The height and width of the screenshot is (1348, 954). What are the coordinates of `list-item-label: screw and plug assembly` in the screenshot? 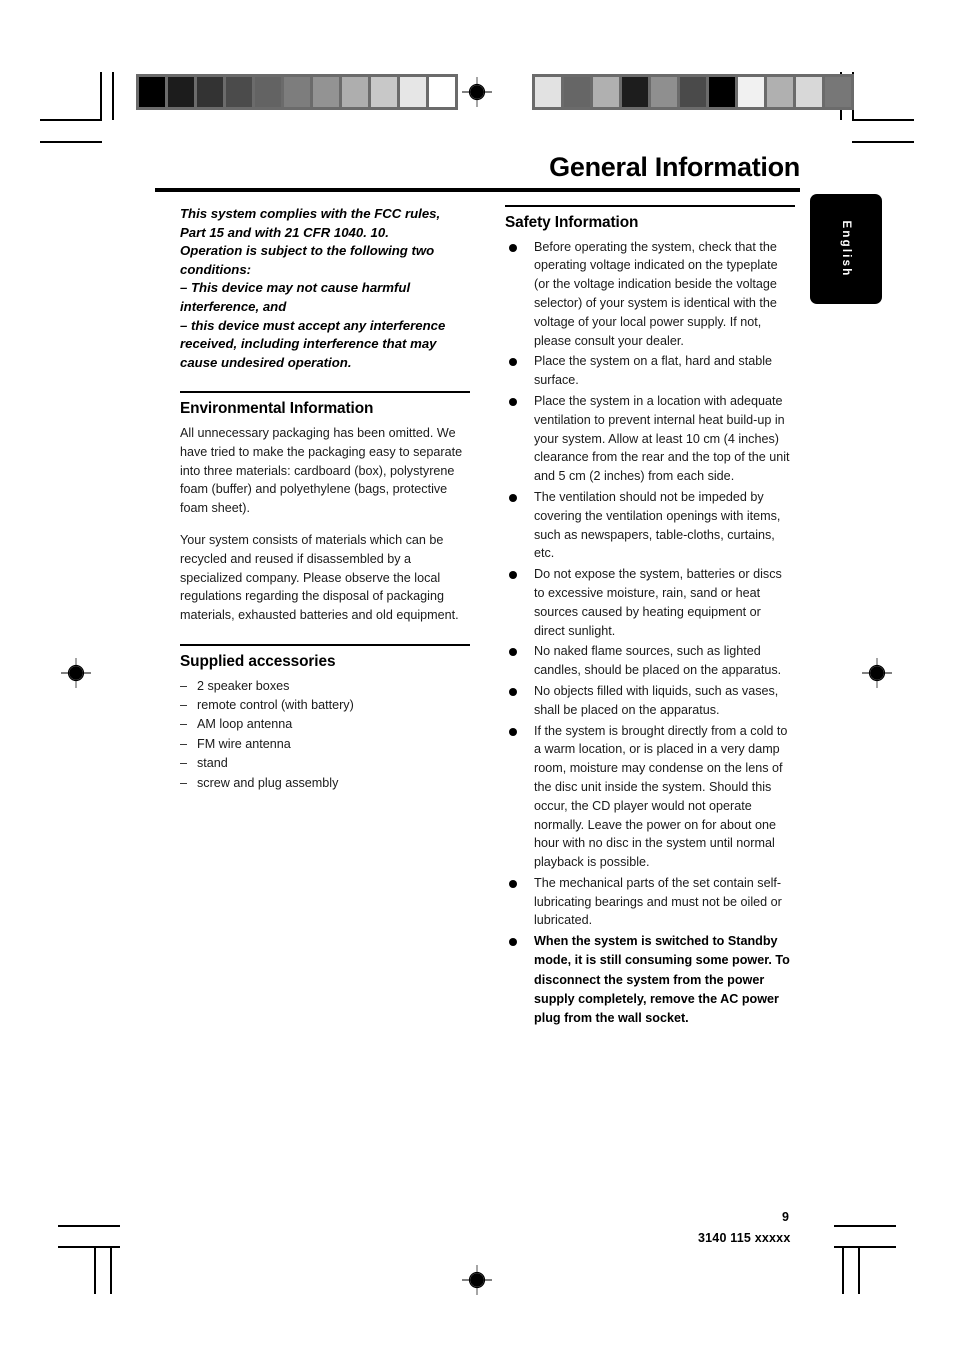 It's located at (268, 782).